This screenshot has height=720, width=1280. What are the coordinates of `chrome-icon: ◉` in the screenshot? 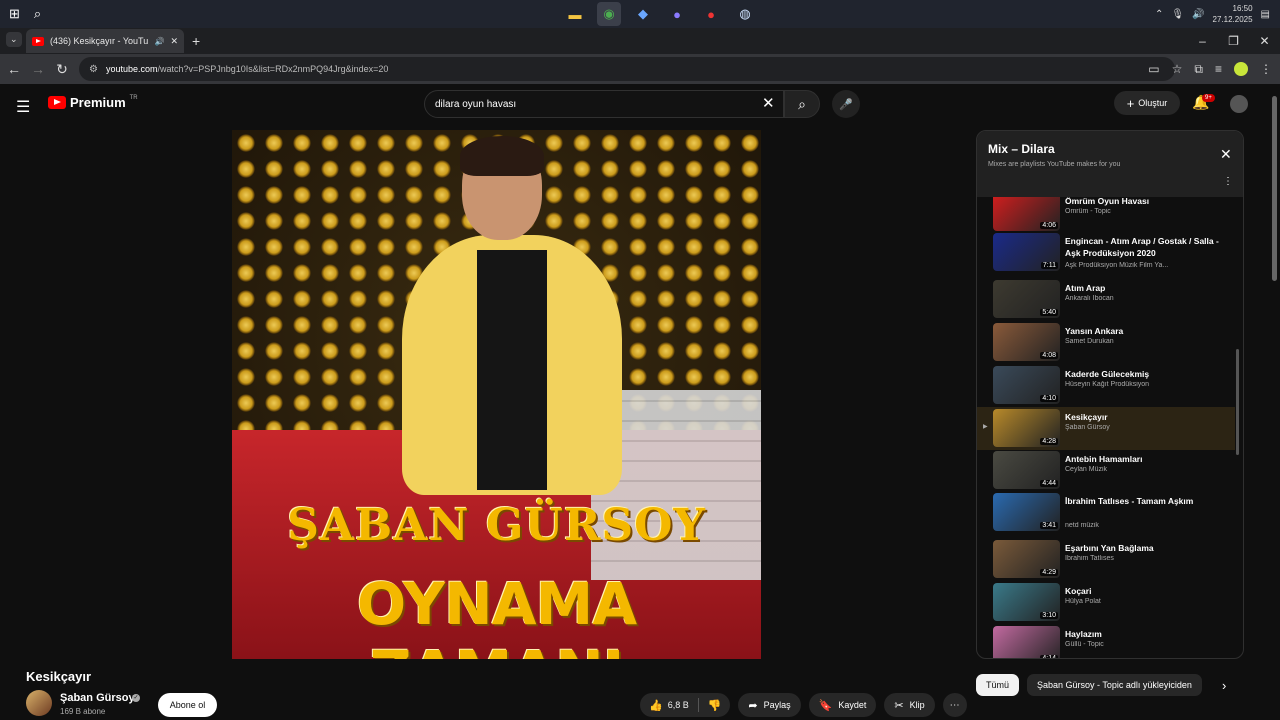 It's located at (609, 14).